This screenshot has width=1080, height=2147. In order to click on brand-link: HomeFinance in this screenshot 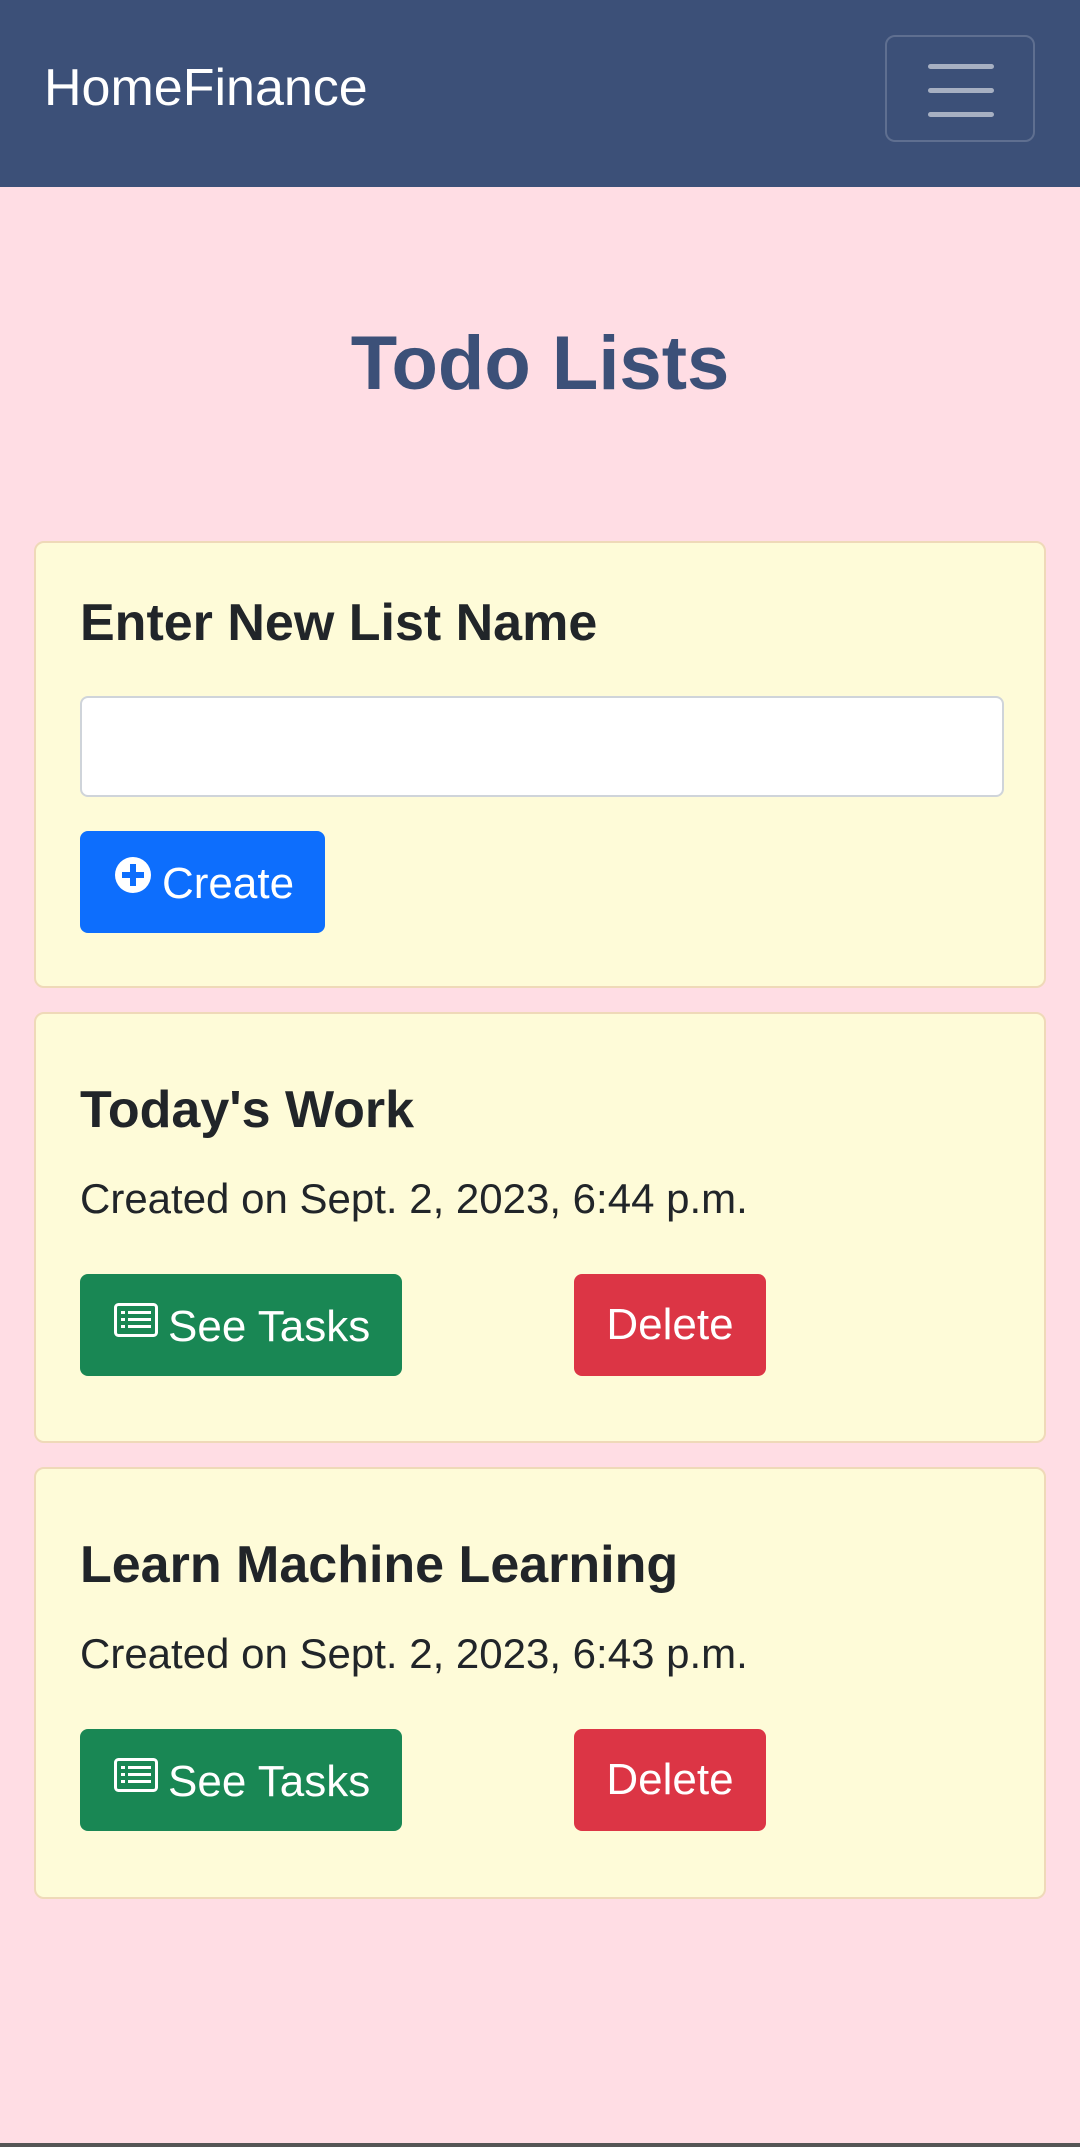, I will do `click(206, 88)`.